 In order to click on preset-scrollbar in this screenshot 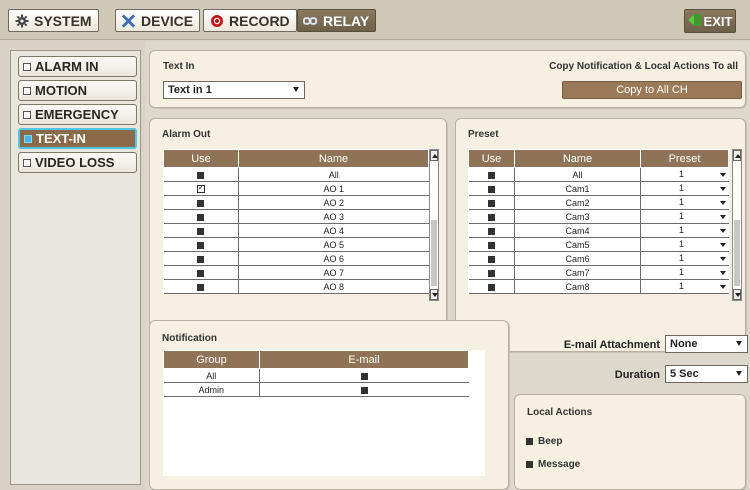, I will do `click(737, 225)`.